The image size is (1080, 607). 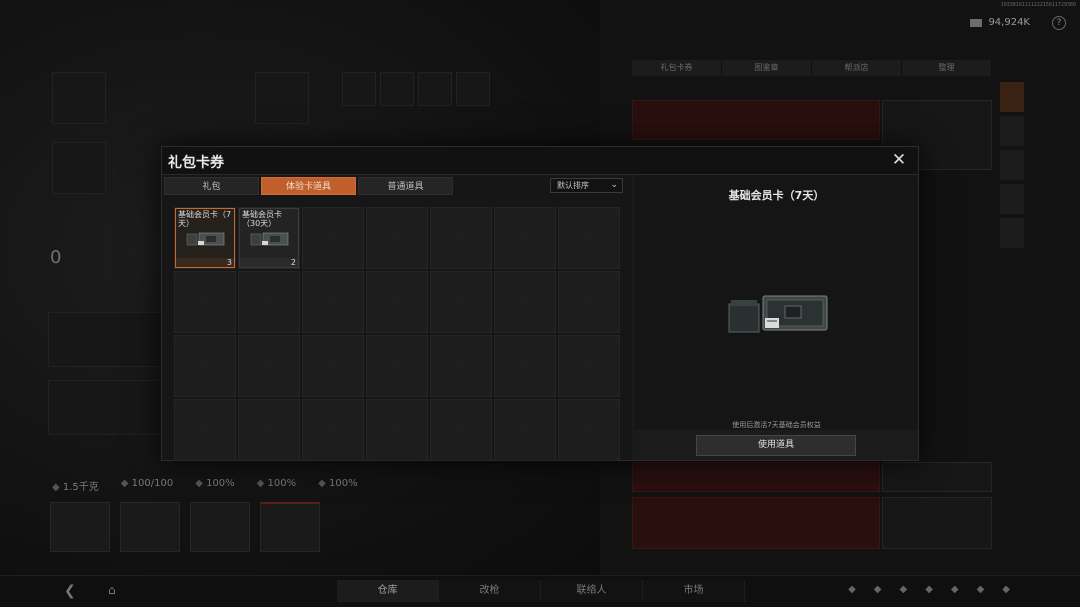 I want to click on nav-tab-market: 市场, so click(x=694, y=591).